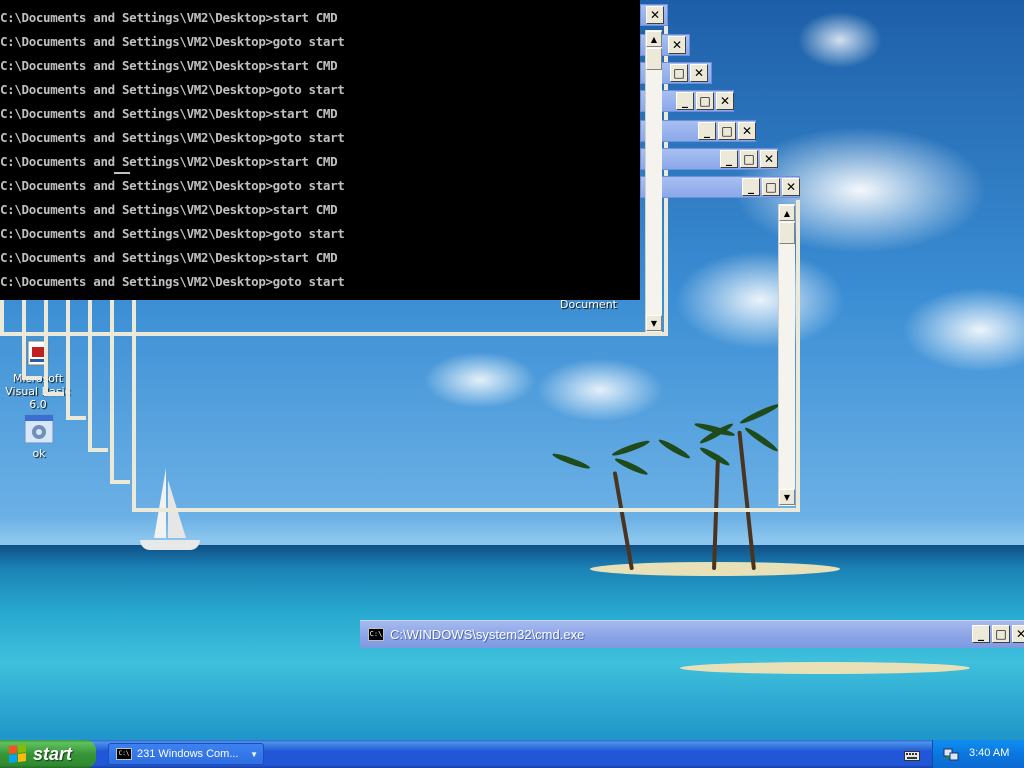 The width and height of the screenshot is (1024, 768). What do you see at coordinates (39, 453) in the screenshot?
I see `ok-label: ok` at bounding box center [39, 453].